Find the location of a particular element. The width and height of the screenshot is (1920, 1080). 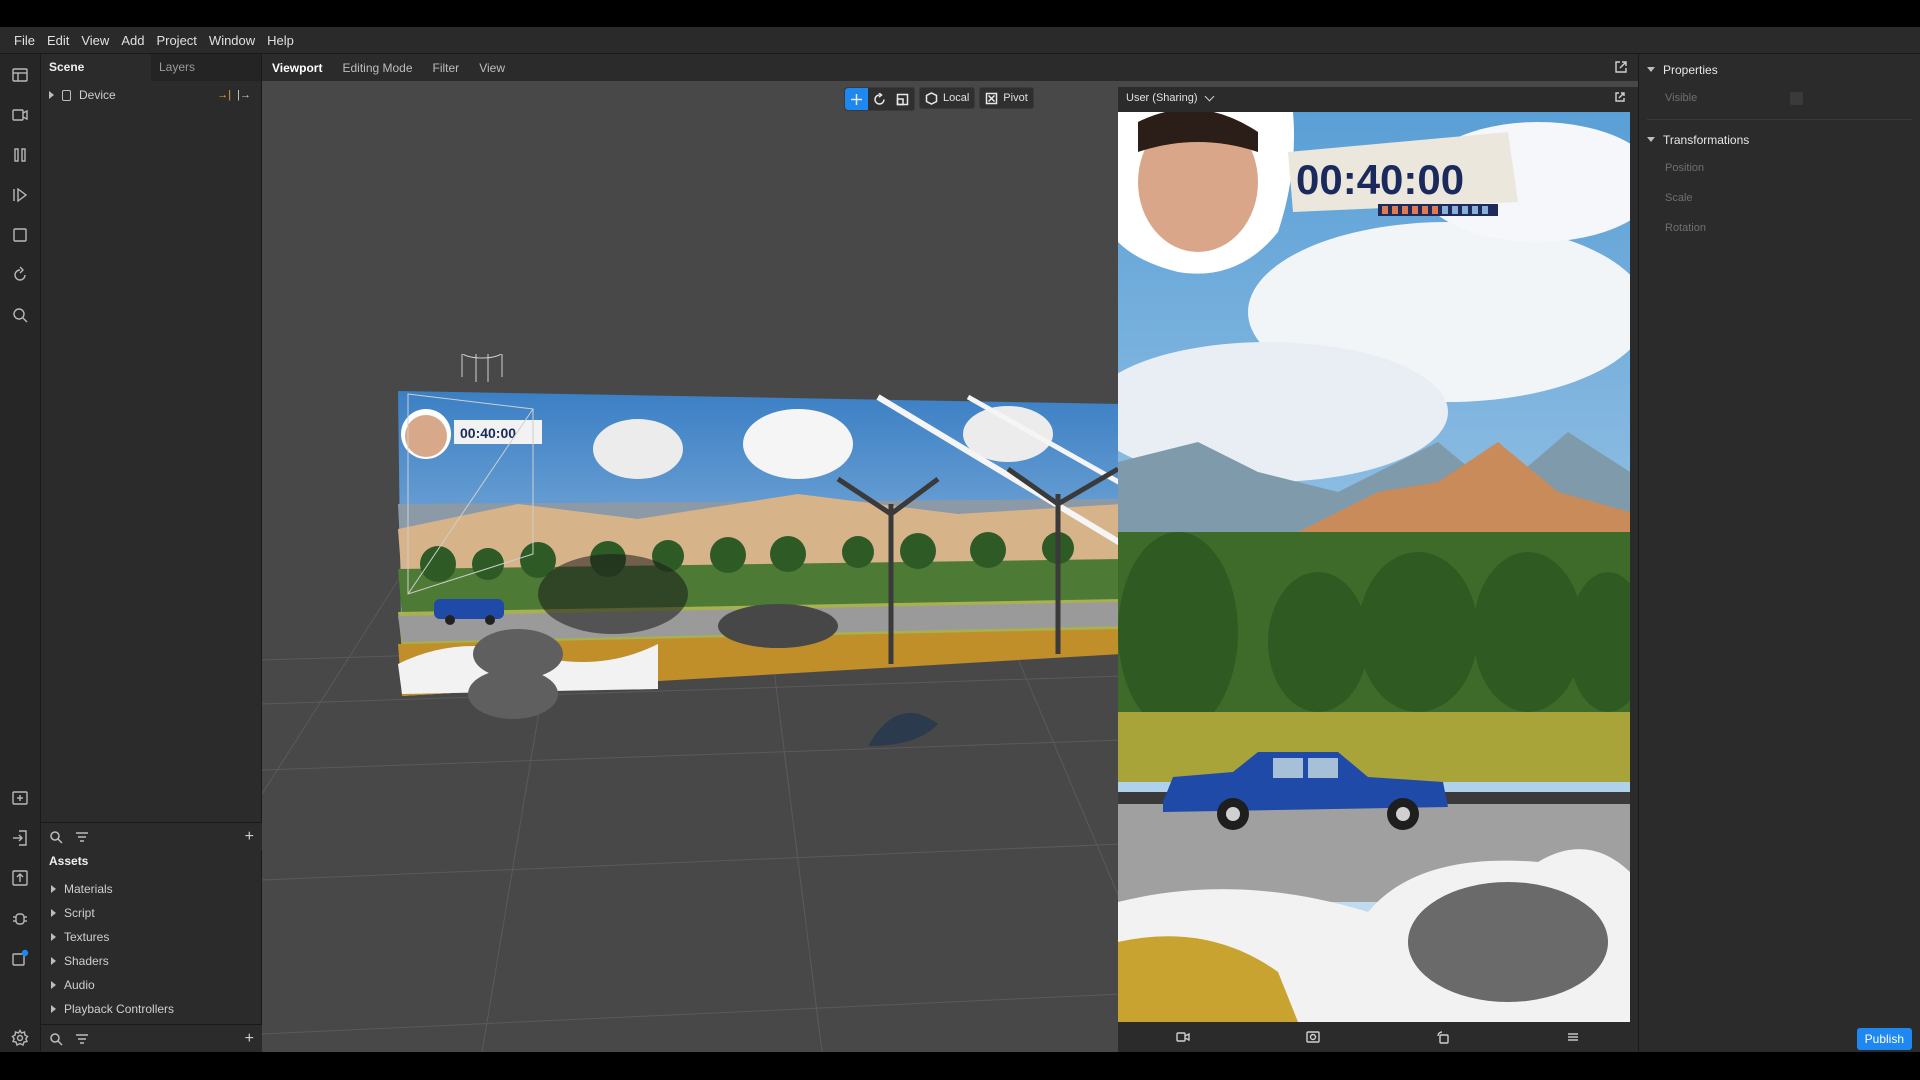

asset-folder: Textures is located at coordinates (151, 937).